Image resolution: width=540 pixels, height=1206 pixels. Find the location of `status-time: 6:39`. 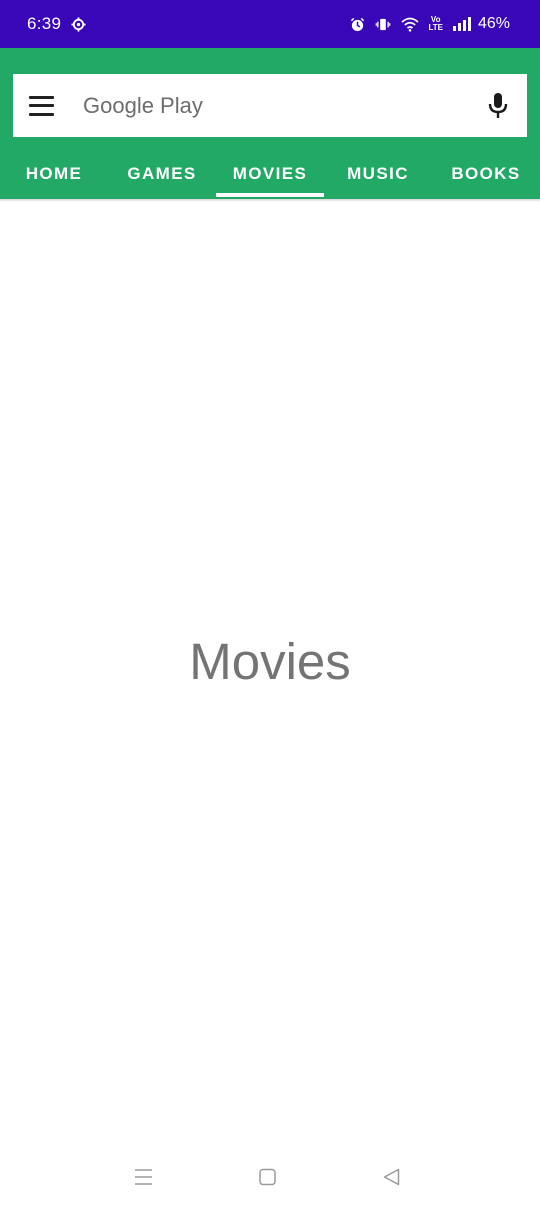

status-time: 6:39 is located at coordinates (44, 23).